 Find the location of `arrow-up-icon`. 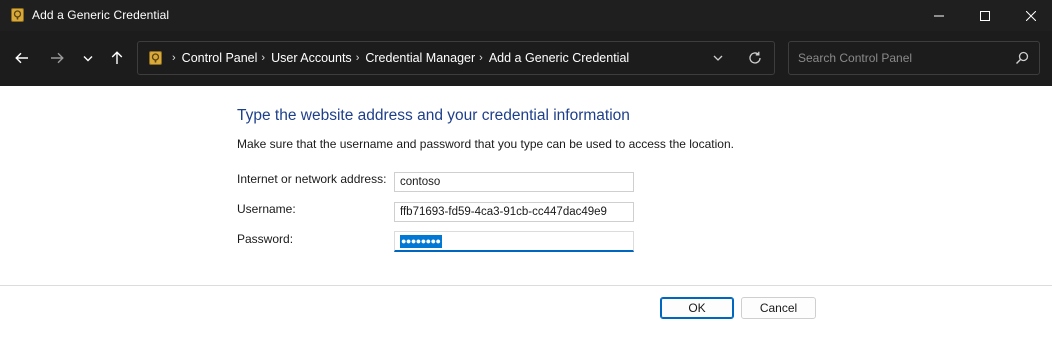

arrow-up-icon is located at coordinates (117, 57).